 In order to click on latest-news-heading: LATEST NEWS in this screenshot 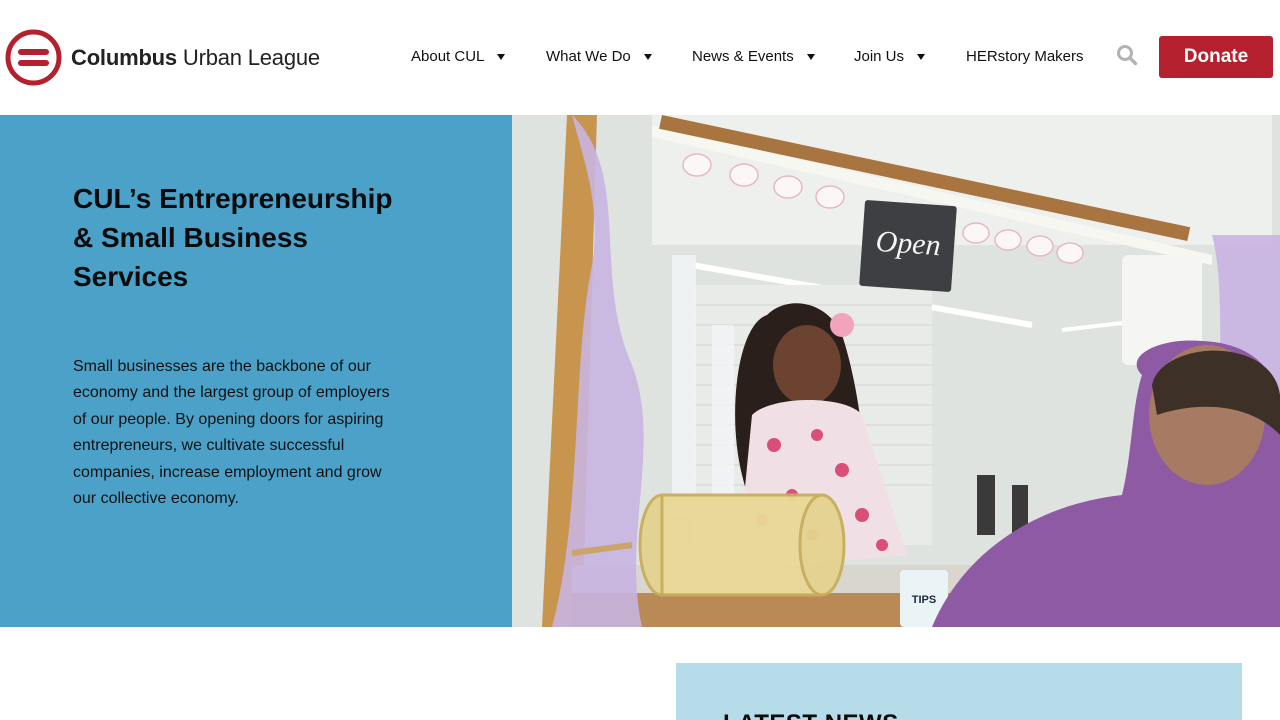, I will do `click(811, 715)`.